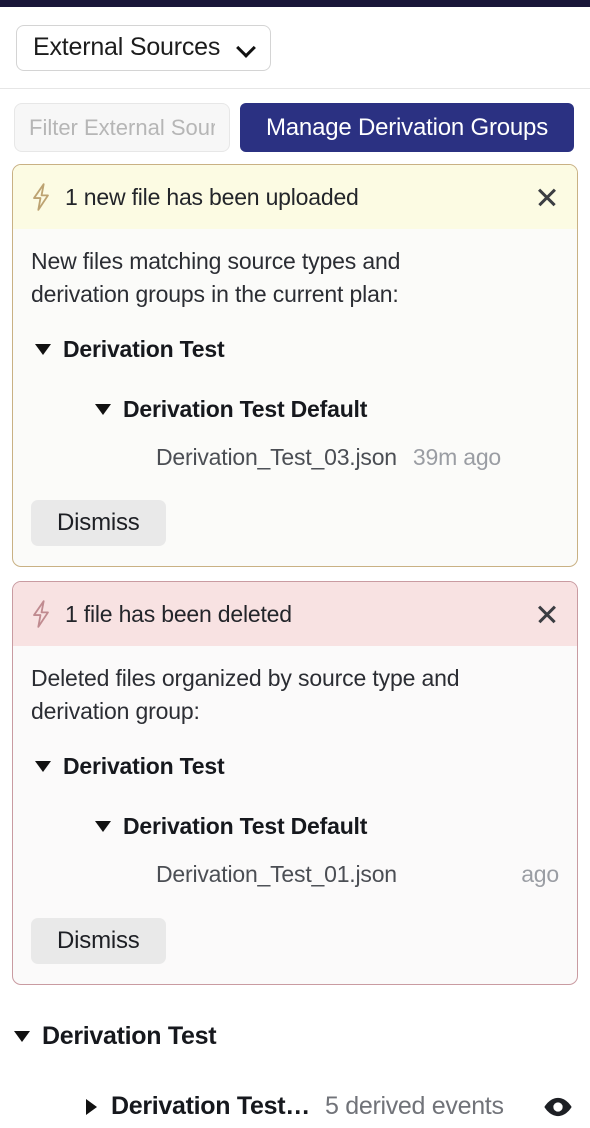 The height and width of the screenshot is (1128, 590). I want to click on eye-icon, so click(558, 1107).